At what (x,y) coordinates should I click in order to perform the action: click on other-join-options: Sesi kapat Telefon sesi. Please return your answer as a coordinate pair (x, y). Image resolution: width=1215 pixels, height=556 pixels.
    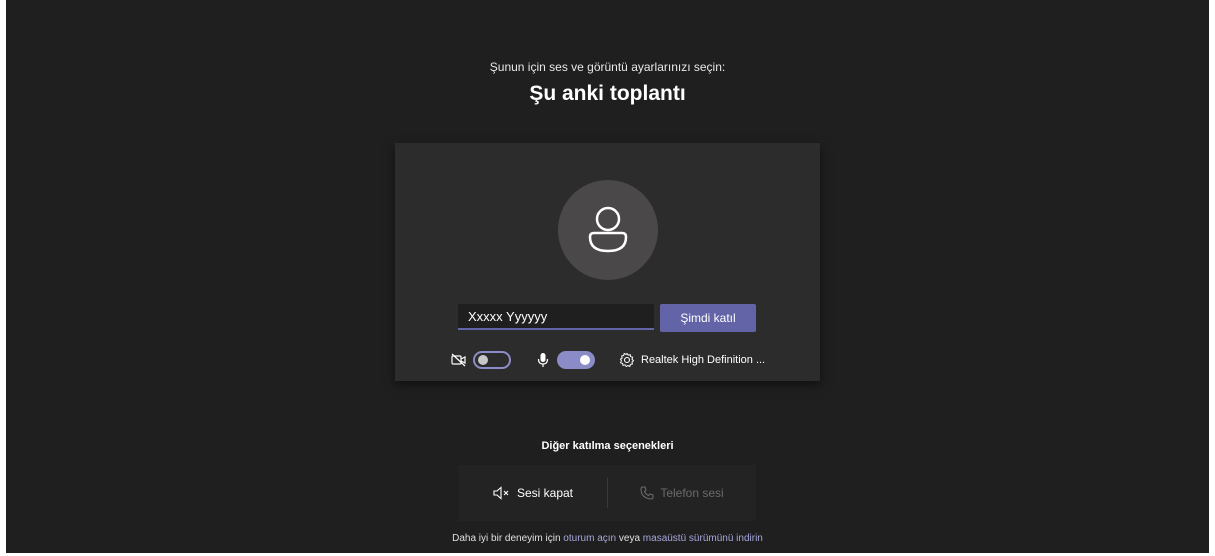
    Looking at the image, I should click on (607, 493).